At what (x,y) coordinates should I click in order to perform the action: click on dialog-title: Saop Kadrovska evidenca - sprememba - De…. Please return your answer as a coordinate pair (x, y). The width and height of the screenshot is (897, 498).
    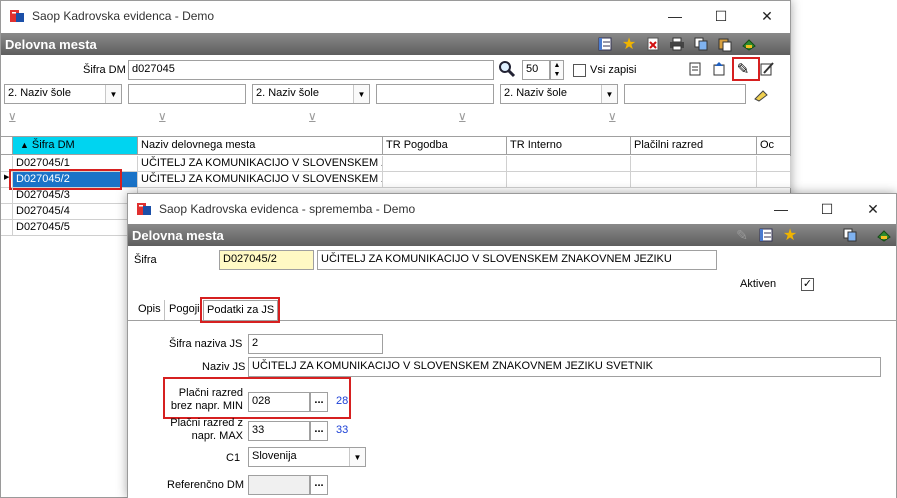
    Looking at the image, I should click on (287, 209).